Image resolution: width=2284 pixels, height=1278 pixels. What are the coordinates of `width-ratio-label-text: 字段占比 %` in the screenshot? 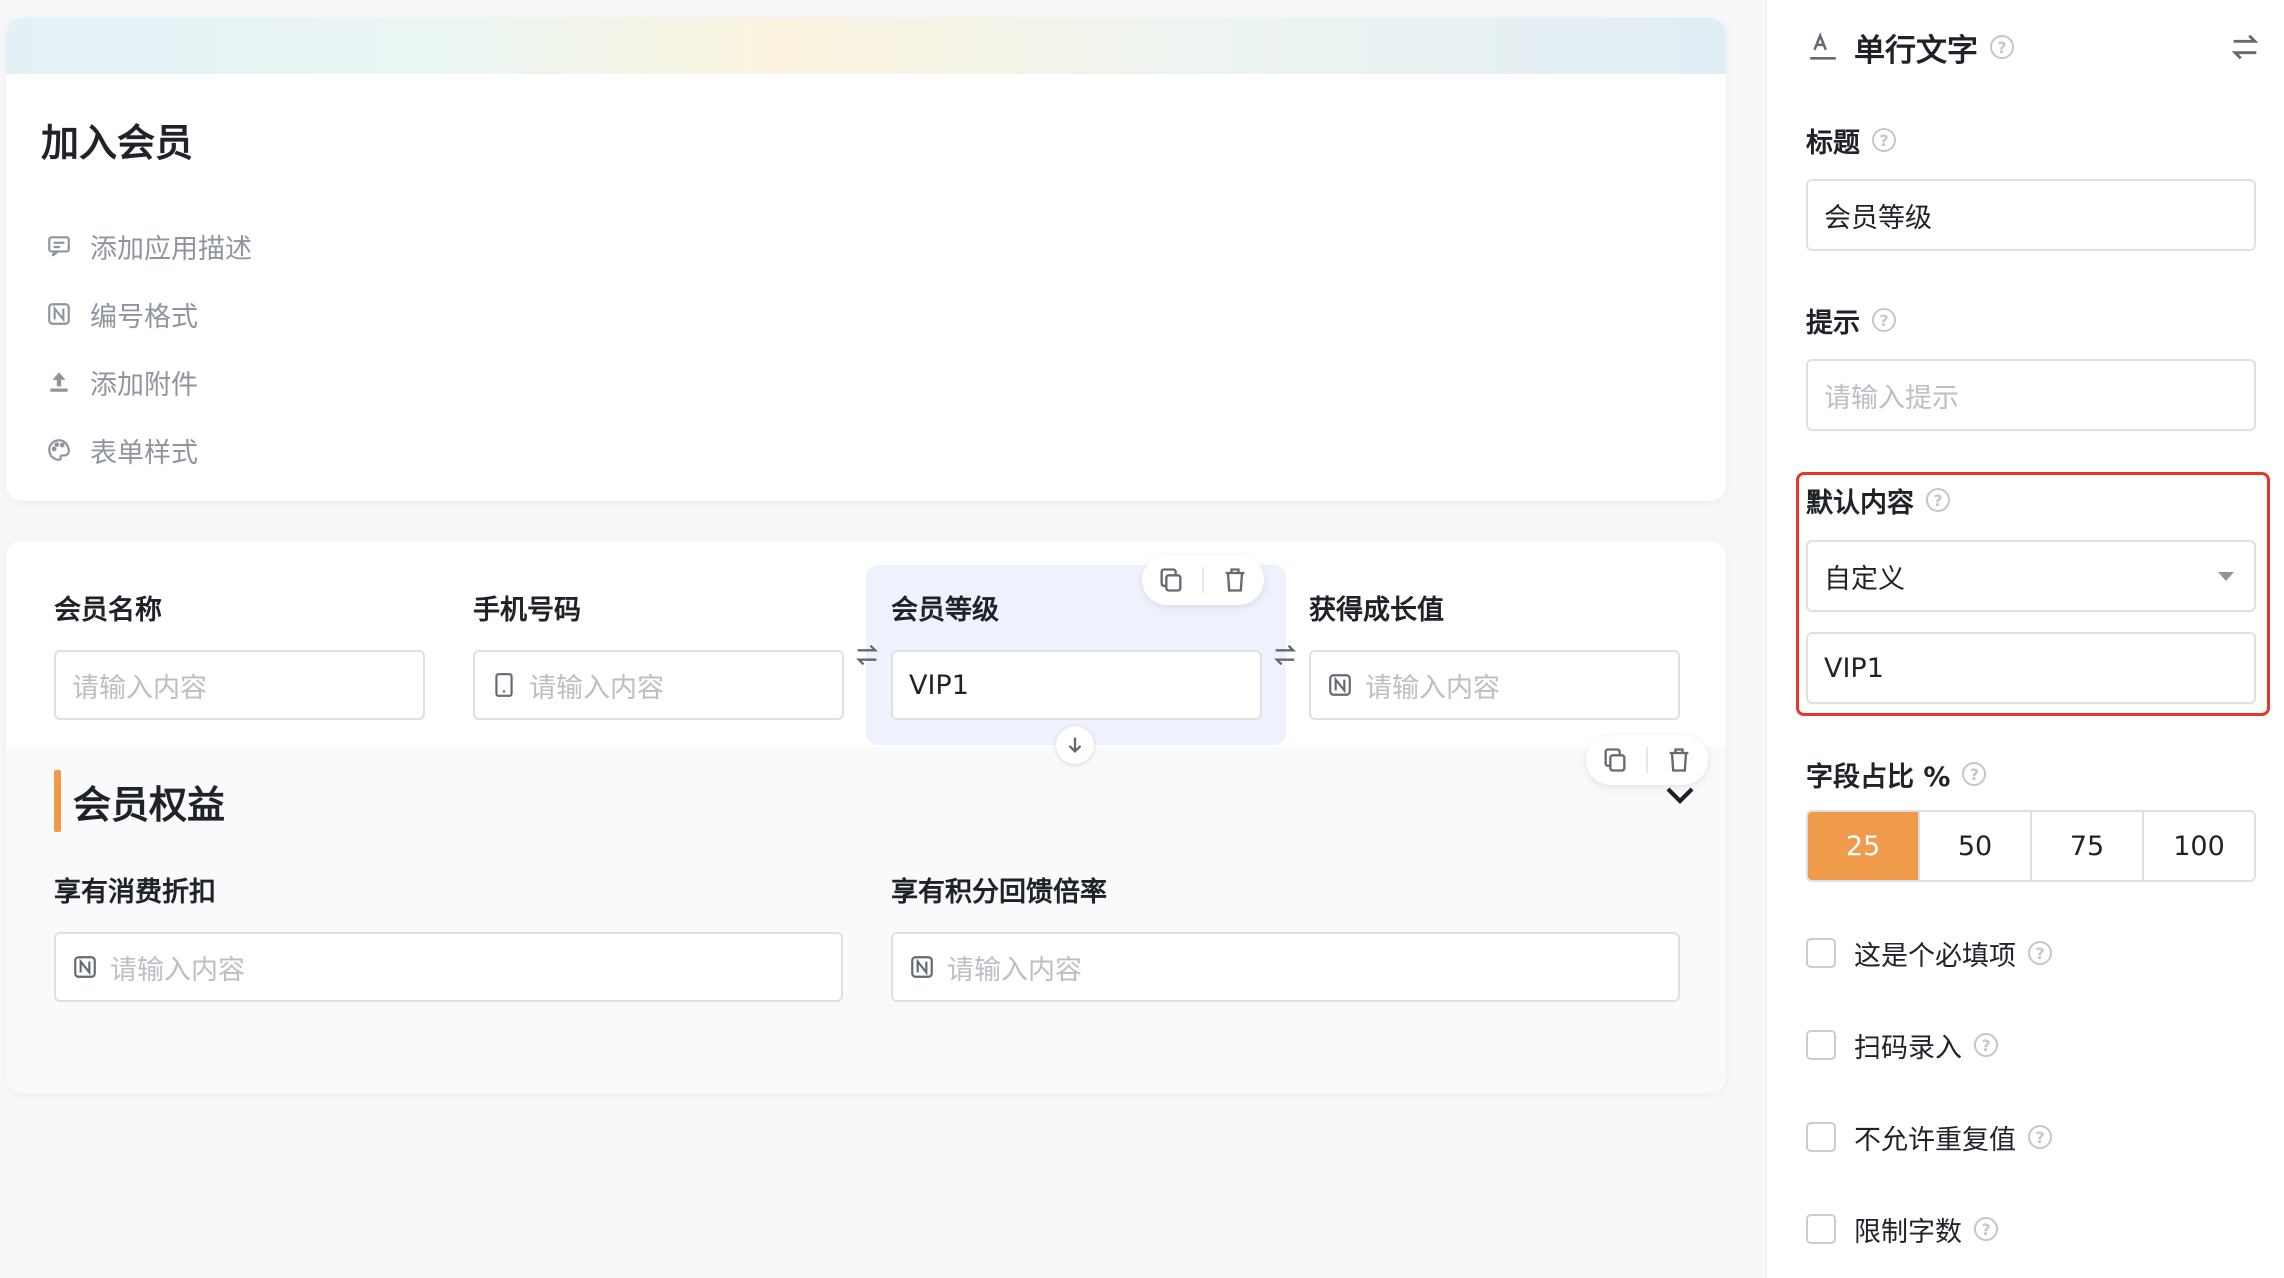 It's located at (1878, 777).